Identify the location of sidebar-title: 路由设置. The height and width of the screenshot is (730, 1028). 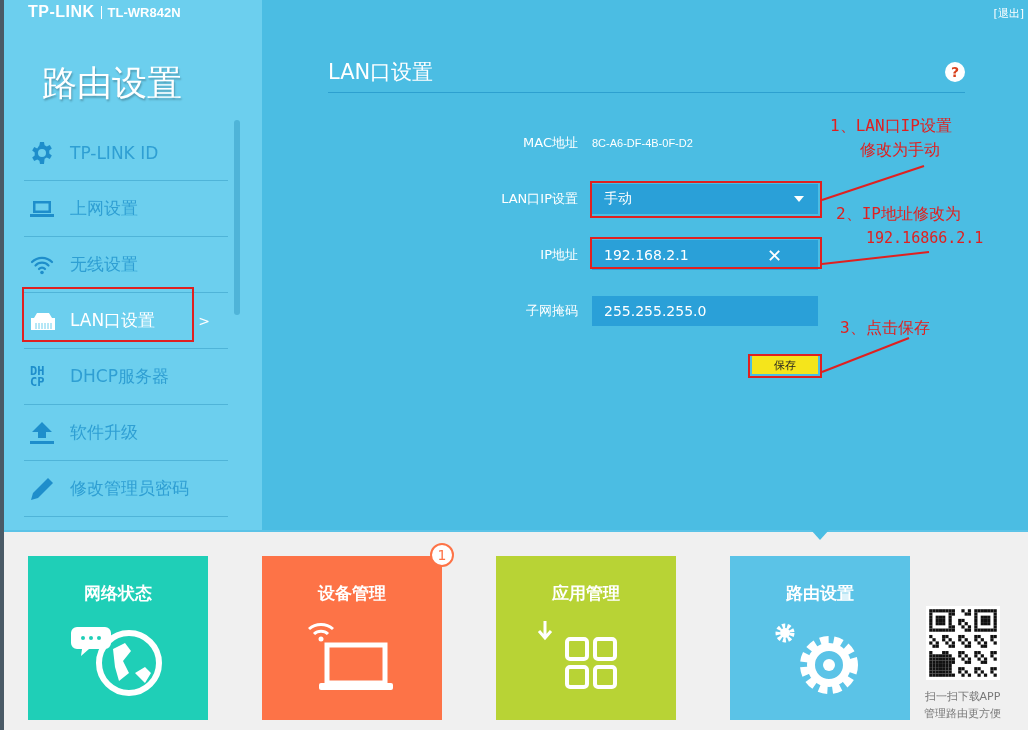
(112, 83).